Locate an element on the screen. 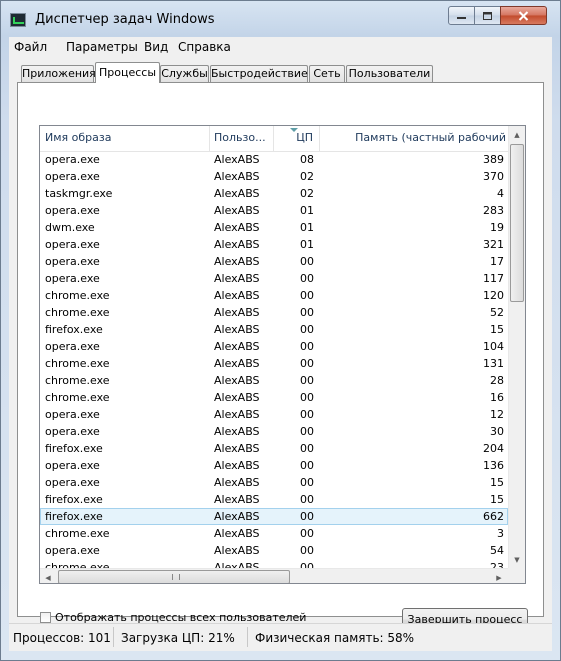  menu-options: Параметры is located at coordinates (102, 47).